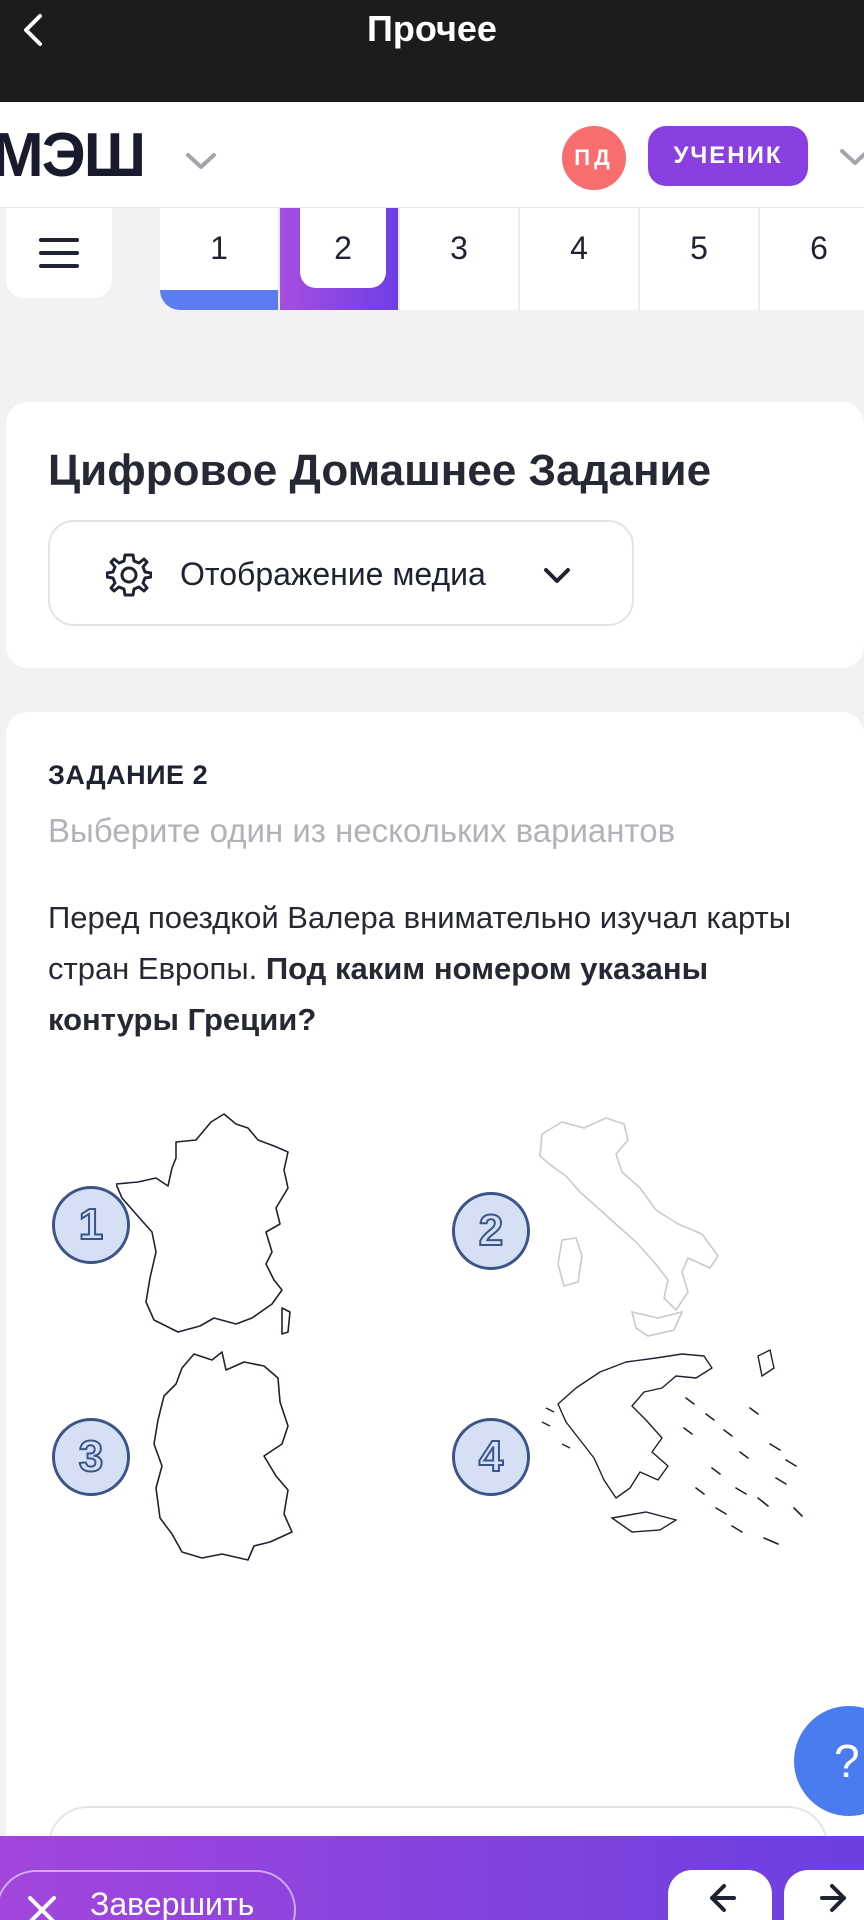 This screenshot has width=864, height=1920. I want to click on arrow-left-icon, so click(723, 1898).